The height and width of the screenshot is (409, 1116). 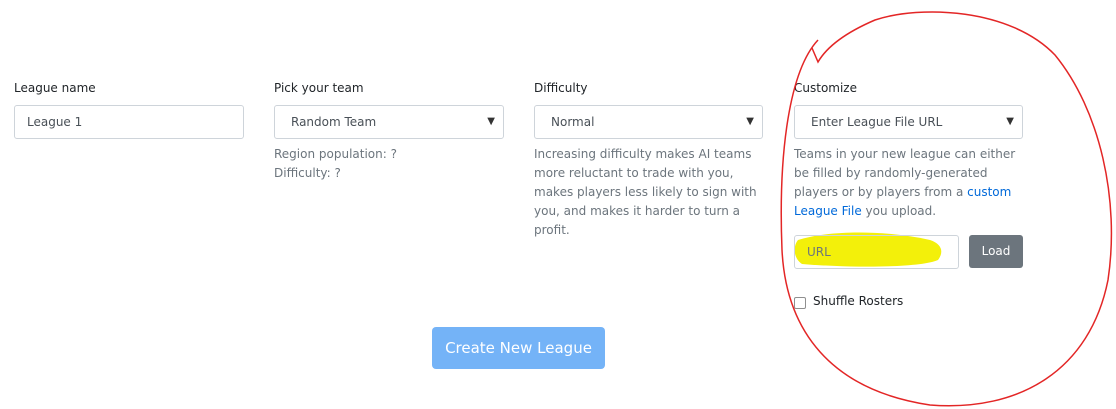 I want to click on create-league-button: Create New League, so click(x=518, y=348).